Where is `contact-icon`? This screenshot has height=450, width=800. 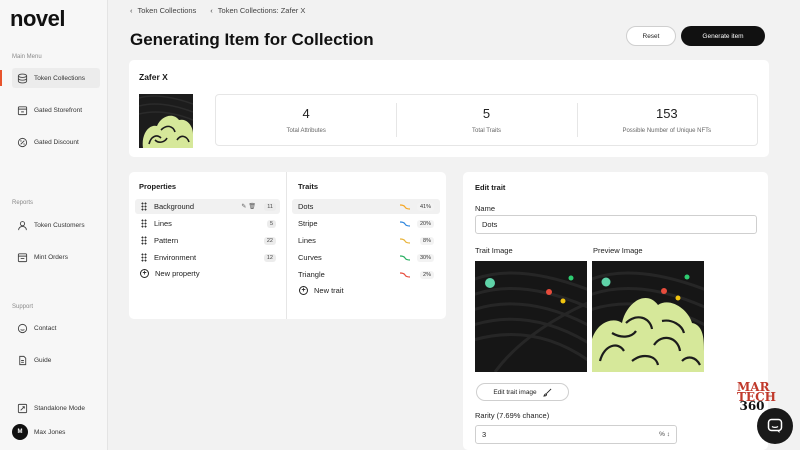
contact-icon is located at coordinates (22, 328).